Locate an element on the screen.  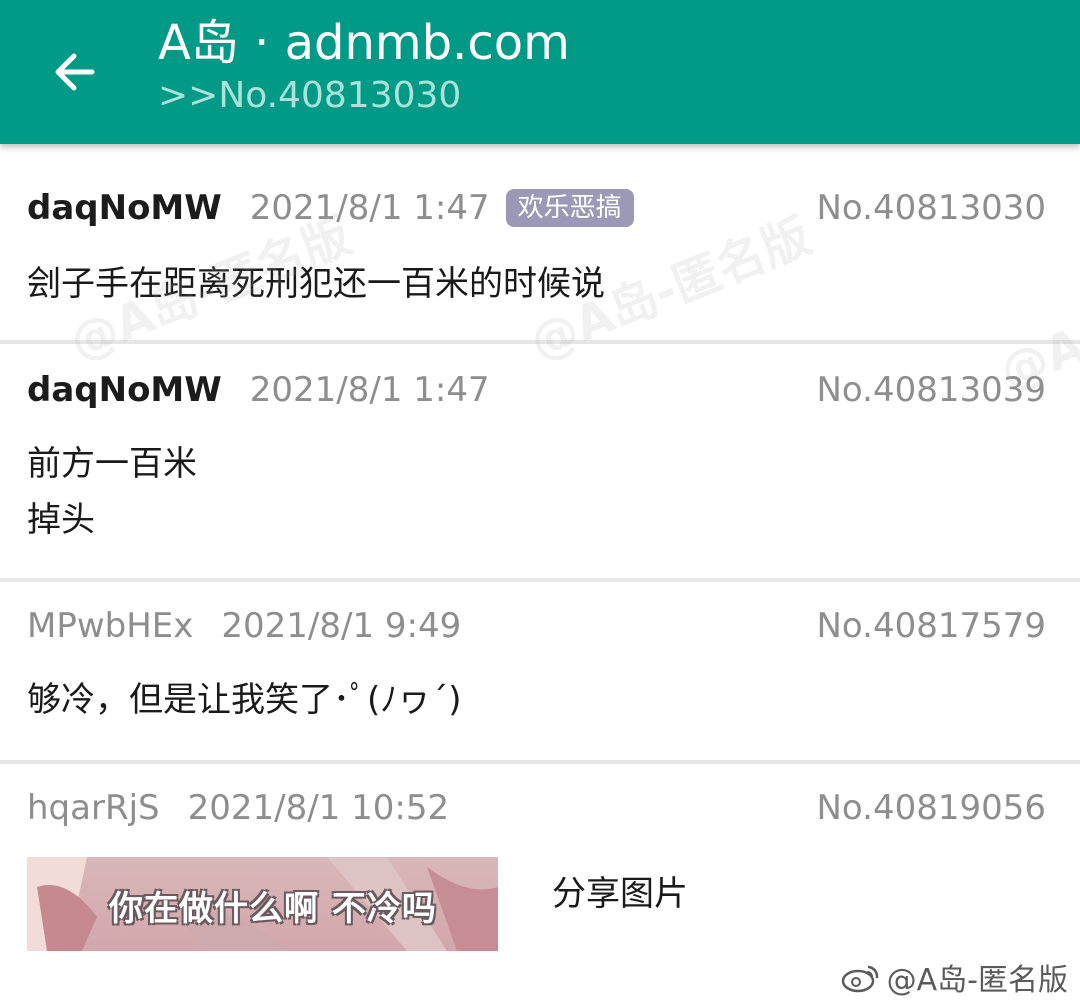
post-content: 够冷，但是让我笑了･ﾟ(ﾉヮ´) is located at coordinates (244, 700).